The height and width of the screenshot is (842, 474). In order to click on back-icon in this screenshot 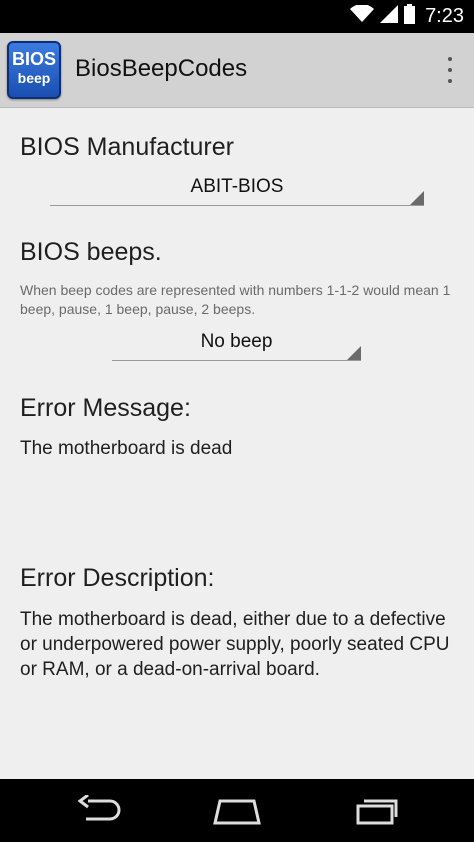, I will do `click(99, 811)`.